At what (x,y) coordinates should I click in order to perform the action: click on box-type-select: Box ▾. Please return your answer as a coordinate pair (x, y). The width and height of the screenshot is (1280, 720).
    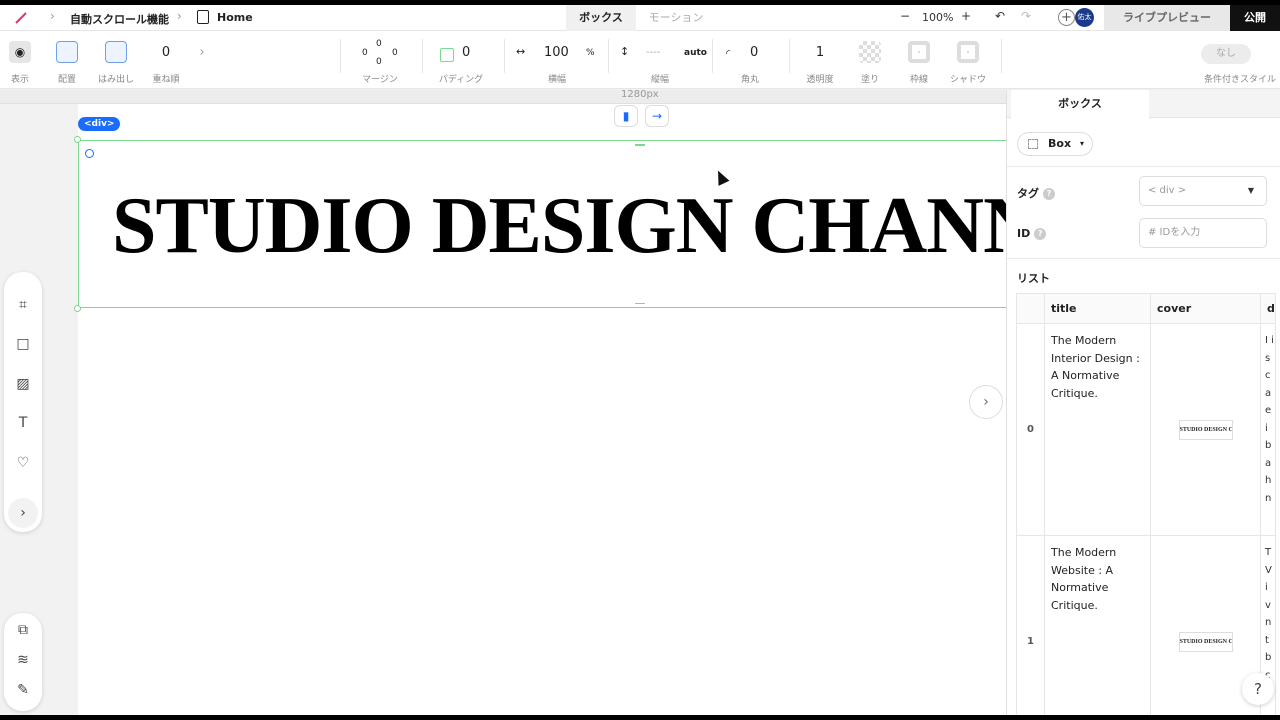
    Looking at the image, I should click on (1055, 144).